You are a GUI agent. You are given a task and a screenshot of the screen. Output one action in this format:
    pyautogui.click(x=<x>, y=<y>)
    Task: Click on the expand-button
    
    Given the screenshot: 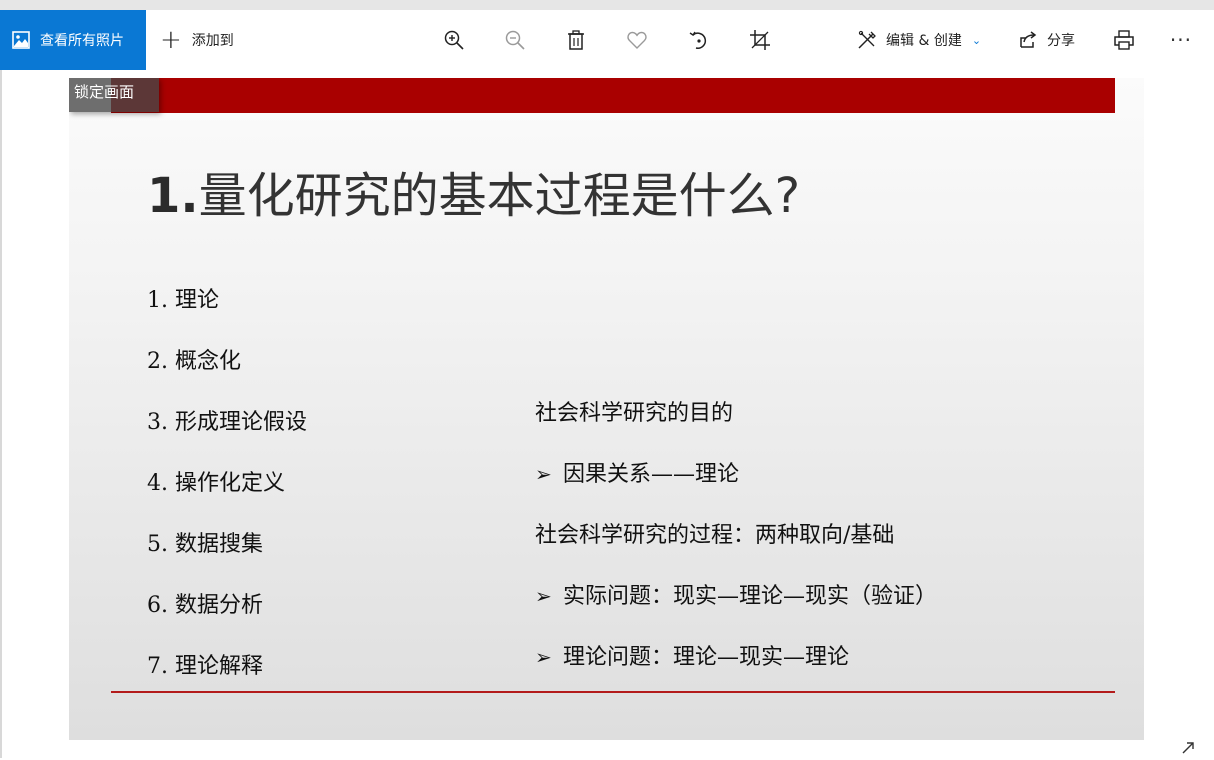 What is the action you would take?
    pyautogui.click(x=1188, y=748)
    